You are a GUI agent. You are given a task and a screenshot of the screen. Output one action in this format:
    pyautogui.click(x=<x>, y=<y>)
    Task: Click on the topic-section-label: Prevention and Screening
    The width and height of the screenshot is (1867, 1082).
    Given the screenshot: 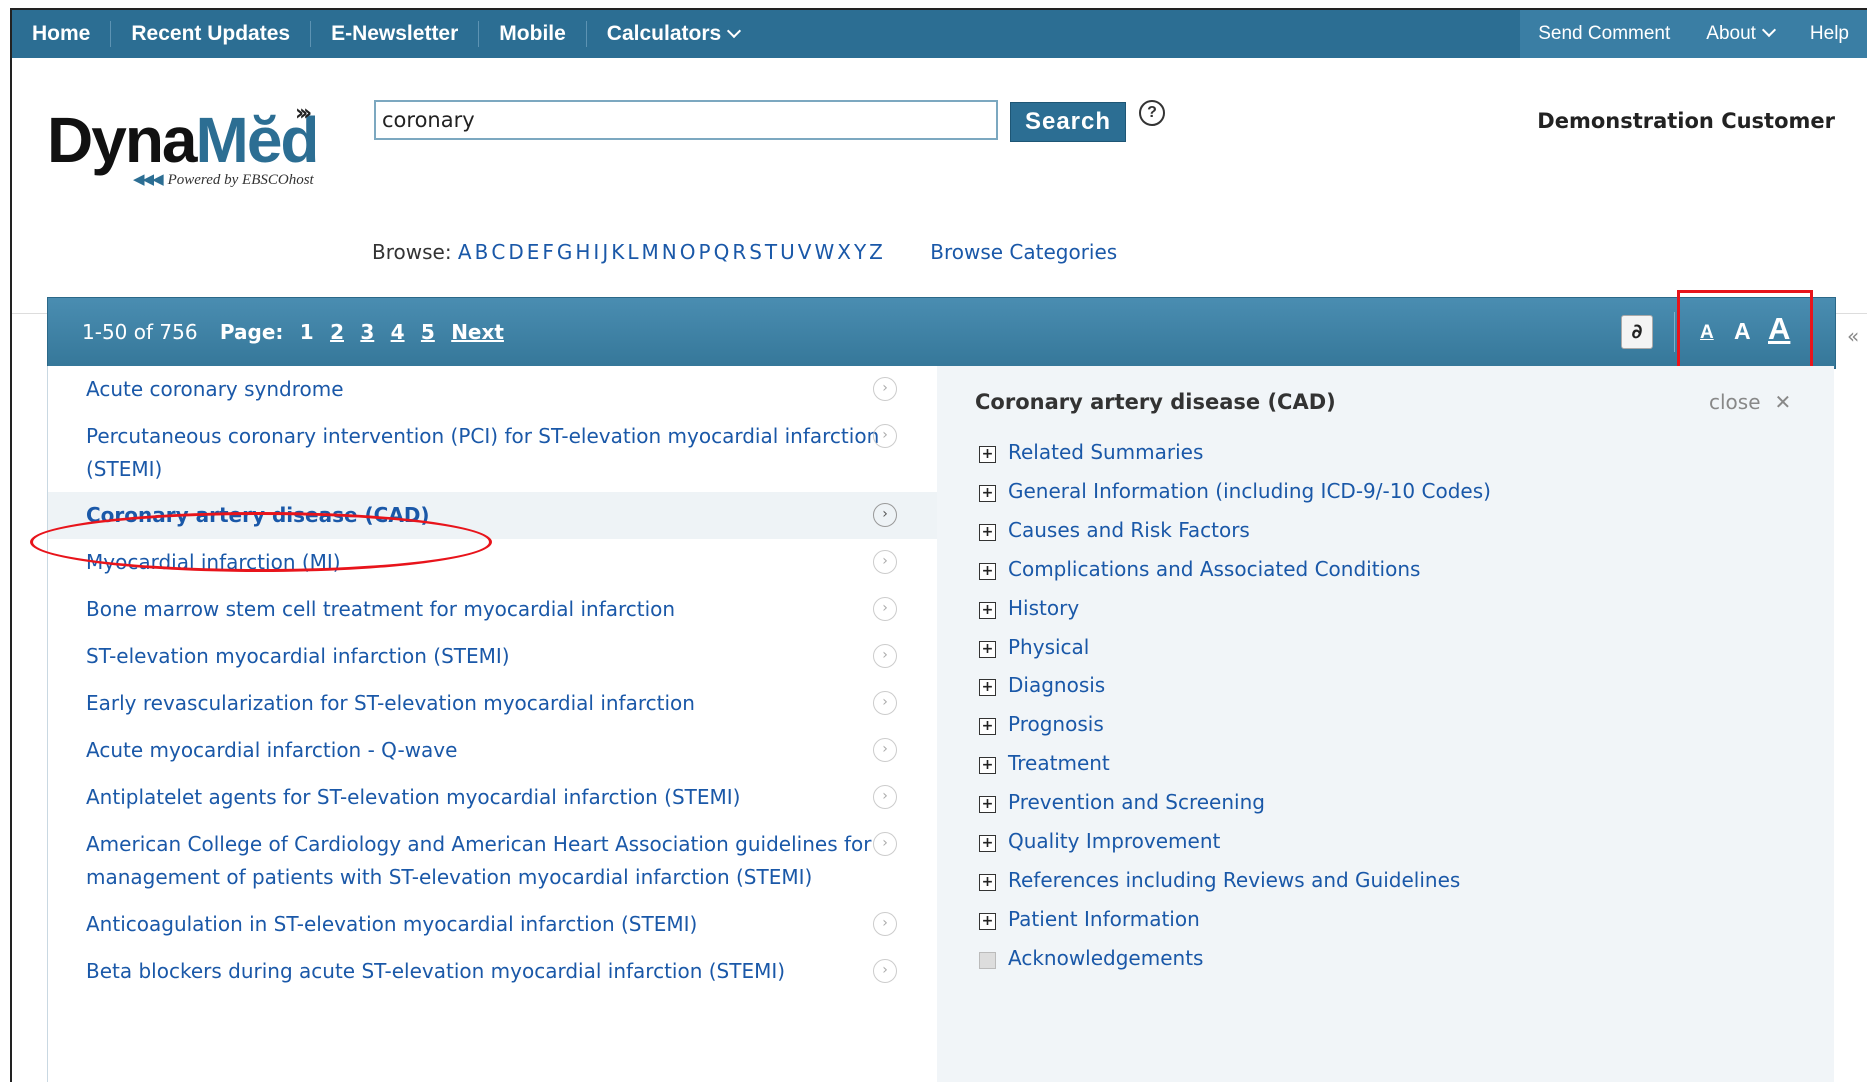 What is the action you would take?
    pyautogui.click(x=1136, y=802)
    